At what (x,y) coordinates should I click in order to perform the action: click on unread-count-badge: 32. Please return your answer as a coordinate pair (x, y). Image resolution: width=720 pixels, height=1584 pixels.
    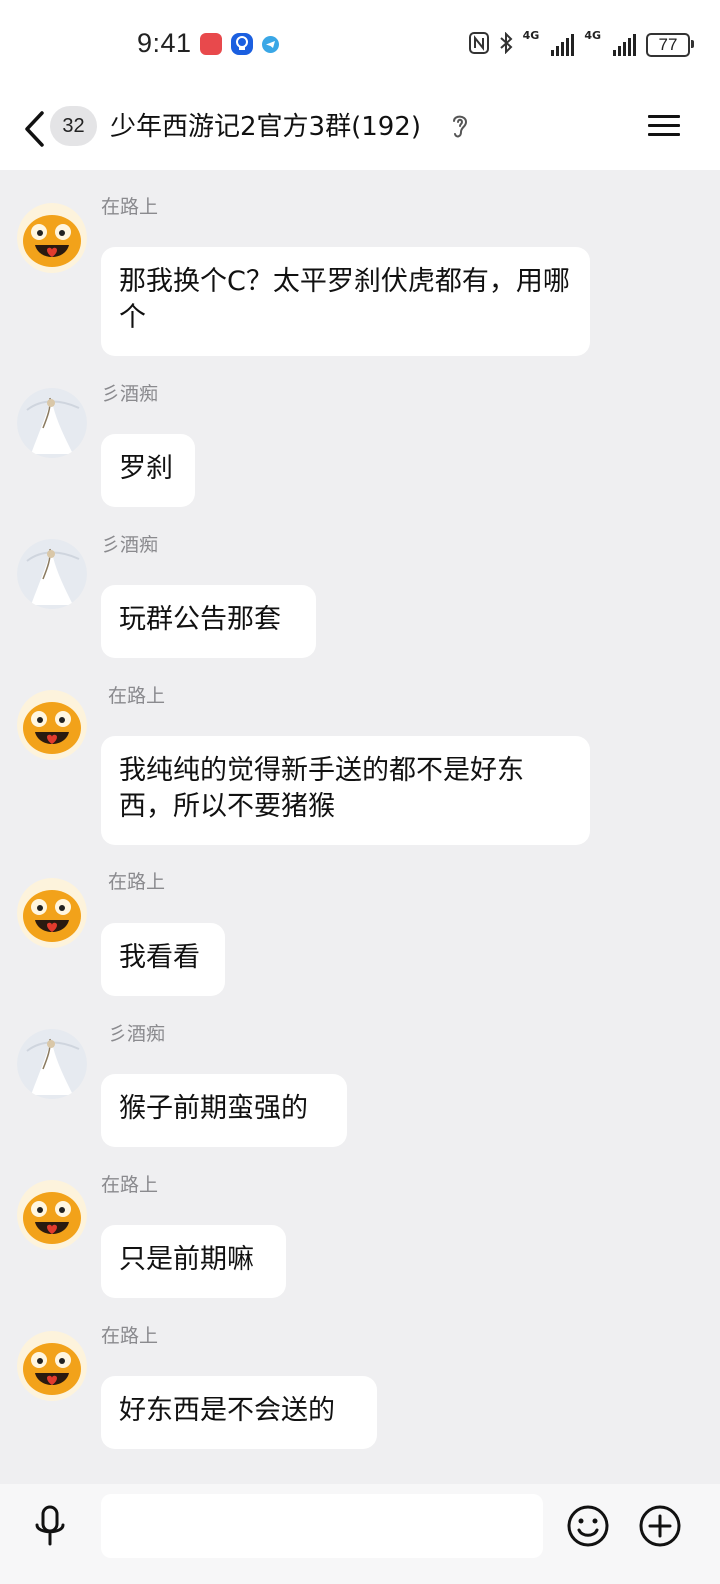
    Looking at the image, I should click on (73, 126).